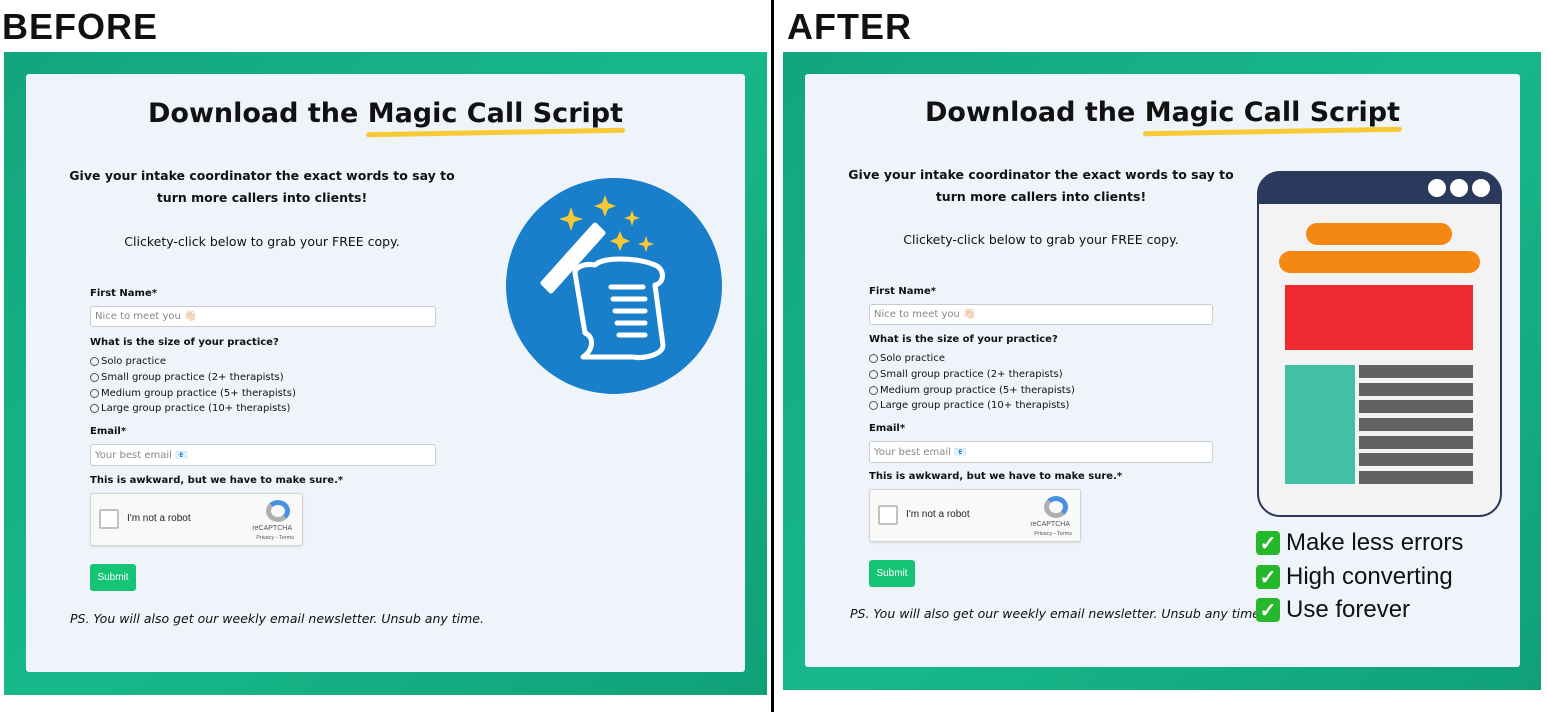 This screenshot has height=712, width=1547. Describe the element at coordinates (614, 286) in the screenshot. I see `magic-wand-scroll-icon` at that location.